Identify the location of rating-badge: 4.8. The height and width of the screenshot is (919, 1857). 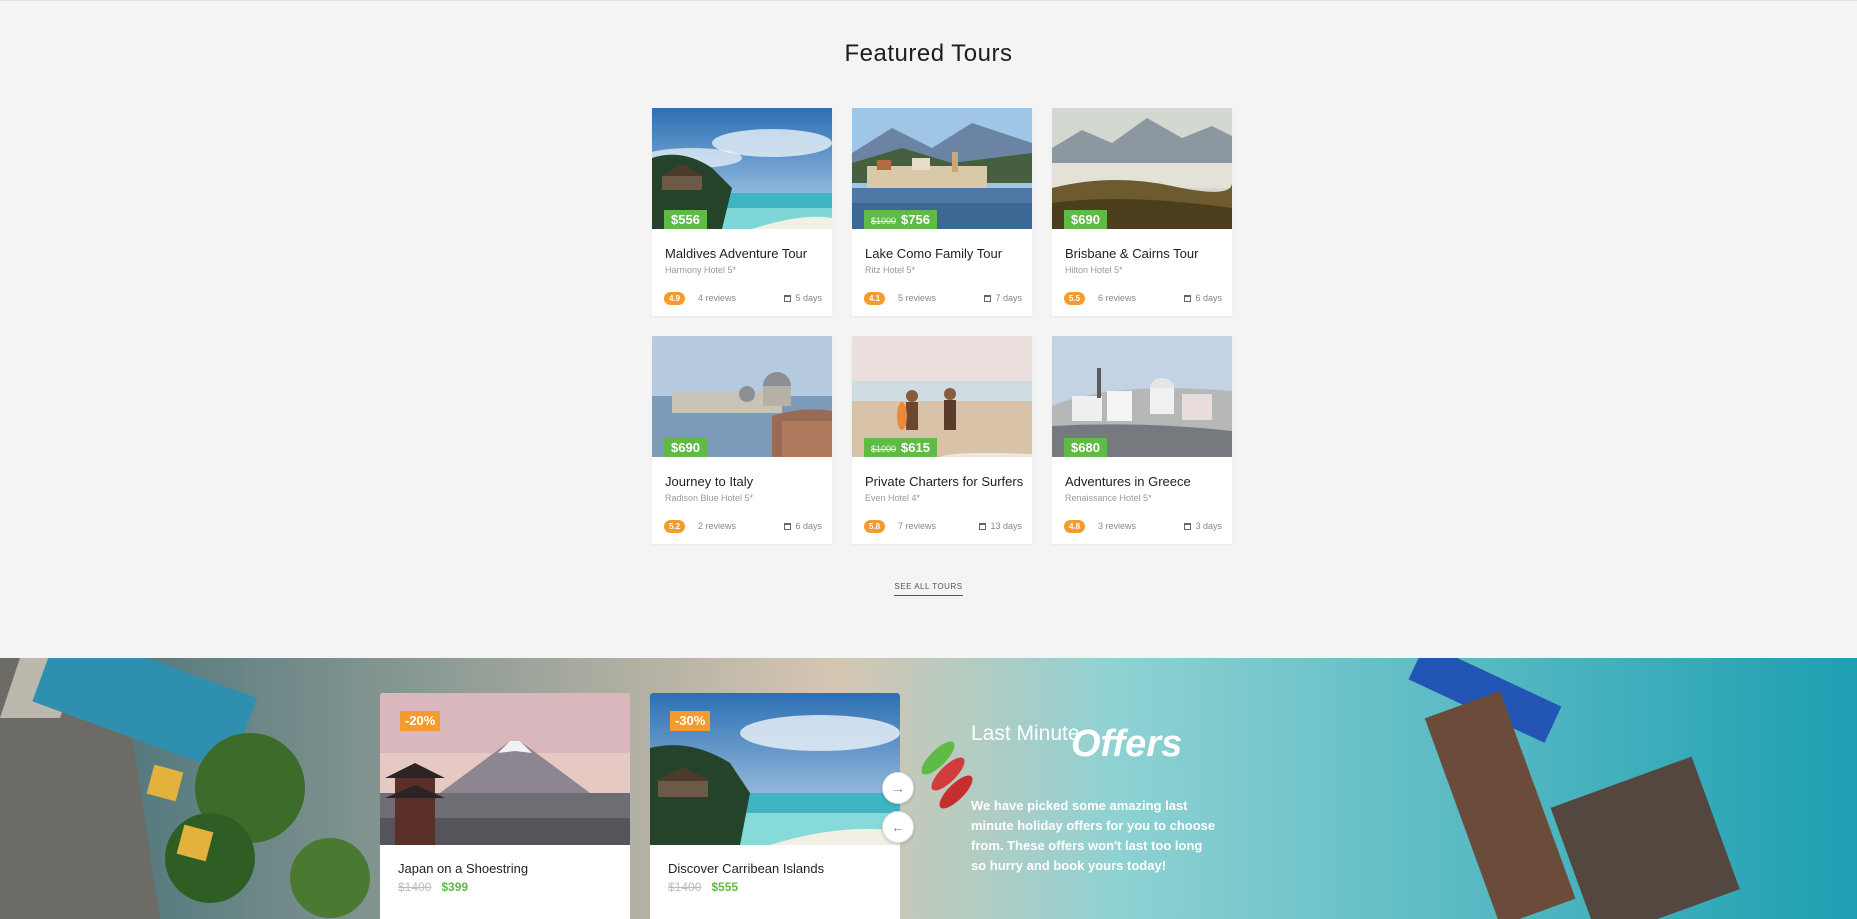
(1075, 526).